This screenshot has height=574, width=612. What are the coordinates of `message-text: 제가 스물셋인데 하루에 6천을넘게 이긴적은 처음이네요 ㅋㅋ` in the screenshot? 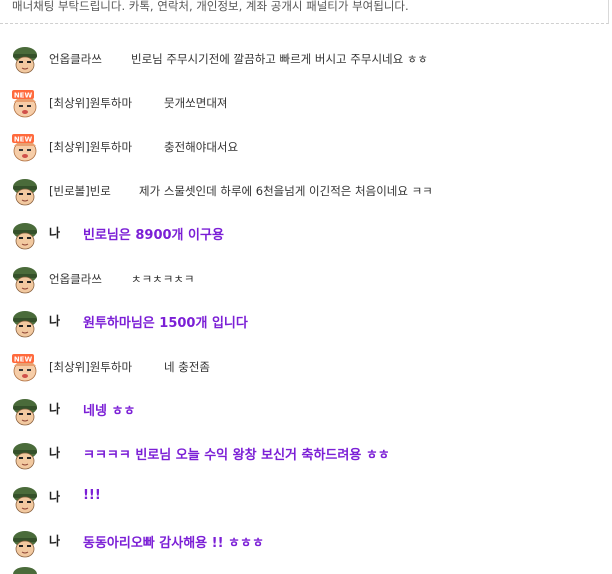 It's located at (286, 191).